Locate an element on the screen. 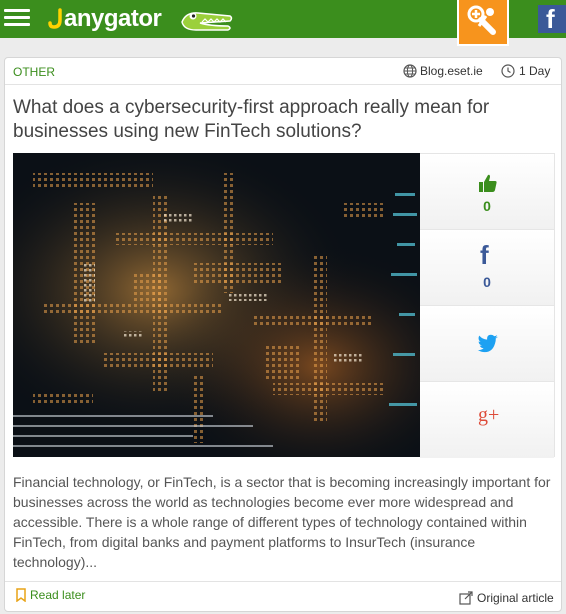  card-header: OTHER Blog.eset.ie 1 Day is located at coordinates (283, 71).